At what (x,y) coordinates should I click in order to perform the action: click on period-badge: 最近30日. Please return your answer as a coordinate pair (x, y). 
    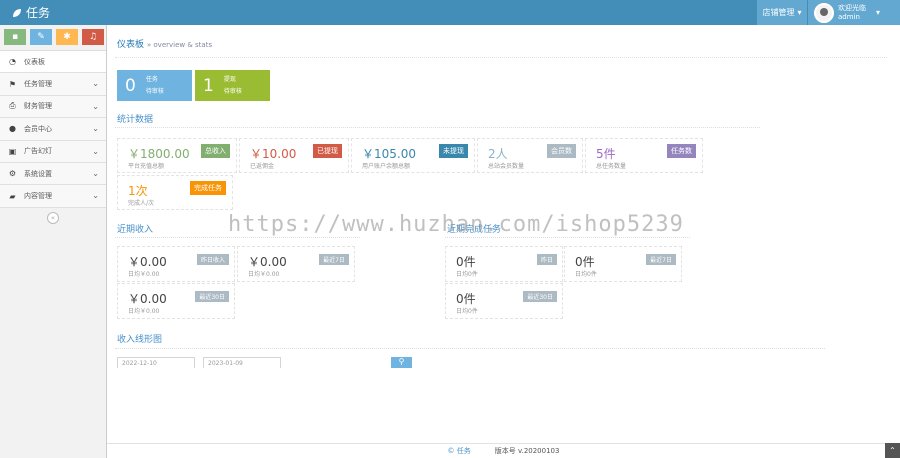
    Looking at the image, I should click on (540, 296).